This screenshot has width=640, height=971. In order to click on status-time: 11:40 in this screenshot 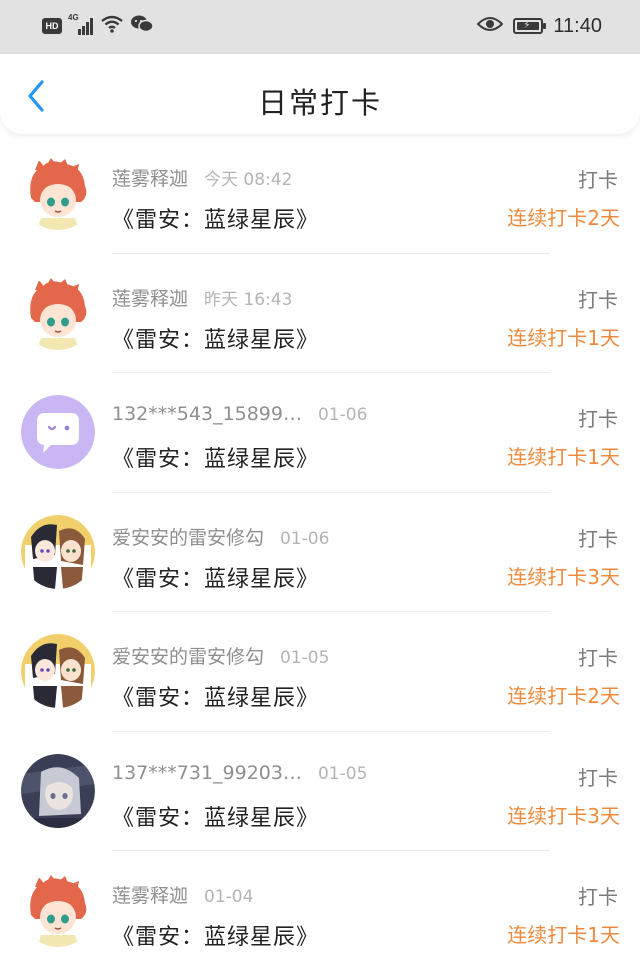, I will do `click(577, 25)`.